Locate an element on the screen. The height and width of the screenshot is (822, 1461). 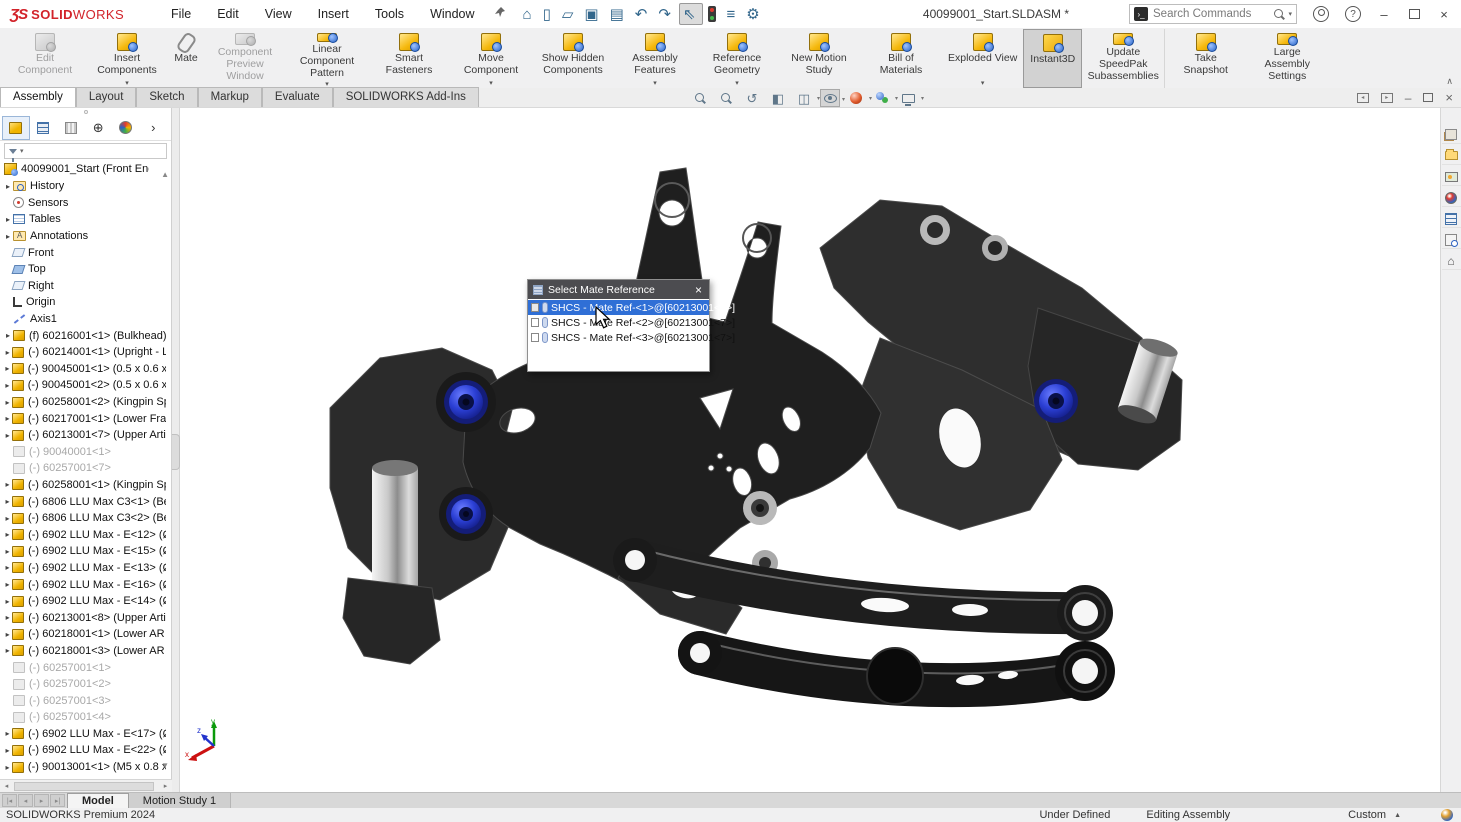
ribbon-button: Exploded View is located at coordinates (982, 58).